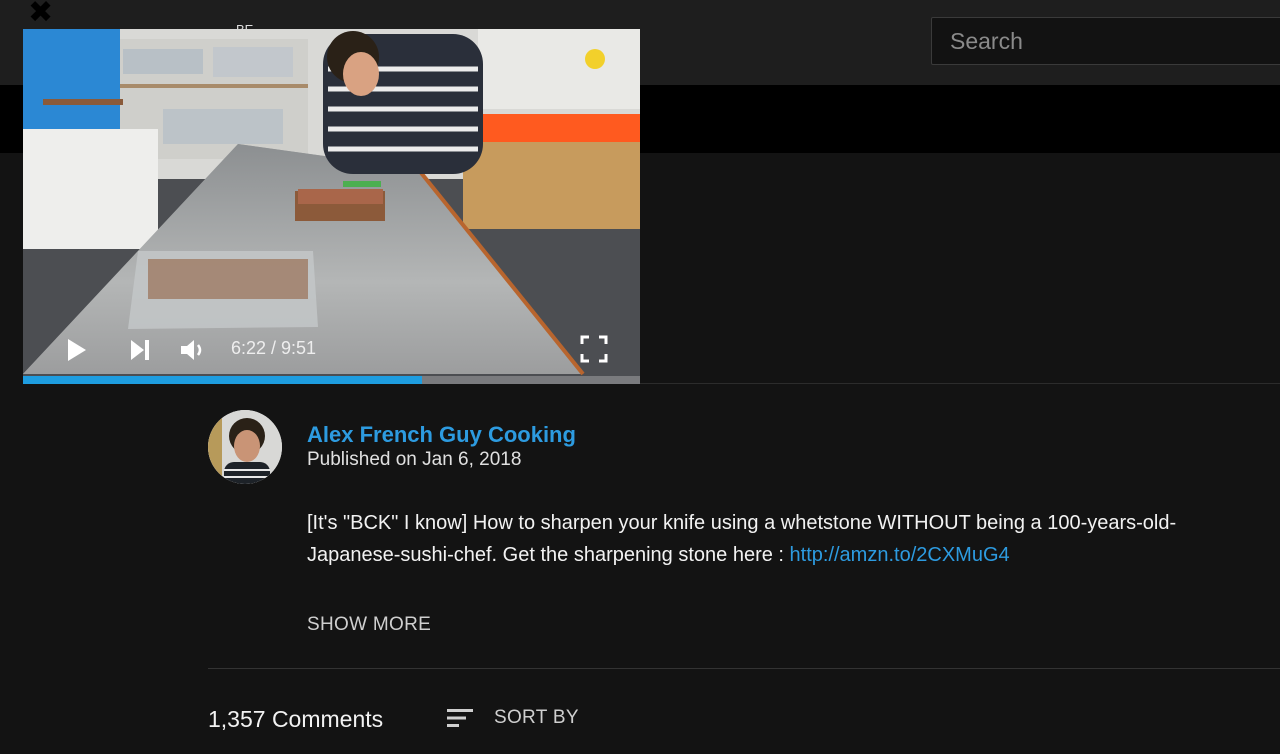 This screenshot has width=1280, height=754. Describe the element at coordinates (77, 350) in the screenshot. I see `play-icon` at that location.